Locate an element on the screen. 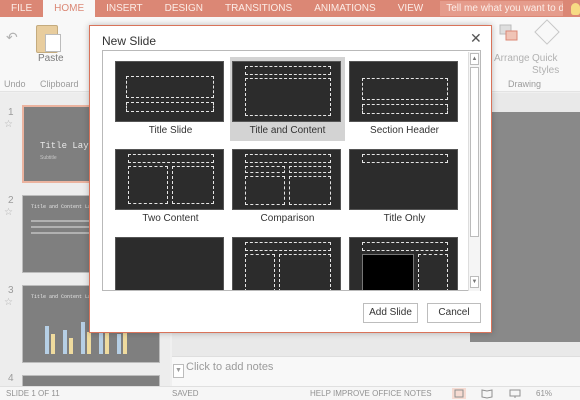 This screenshot has width=580, height=400. gallery-scrollbar: ▲ ▼ is located at coordinates (474, 171).